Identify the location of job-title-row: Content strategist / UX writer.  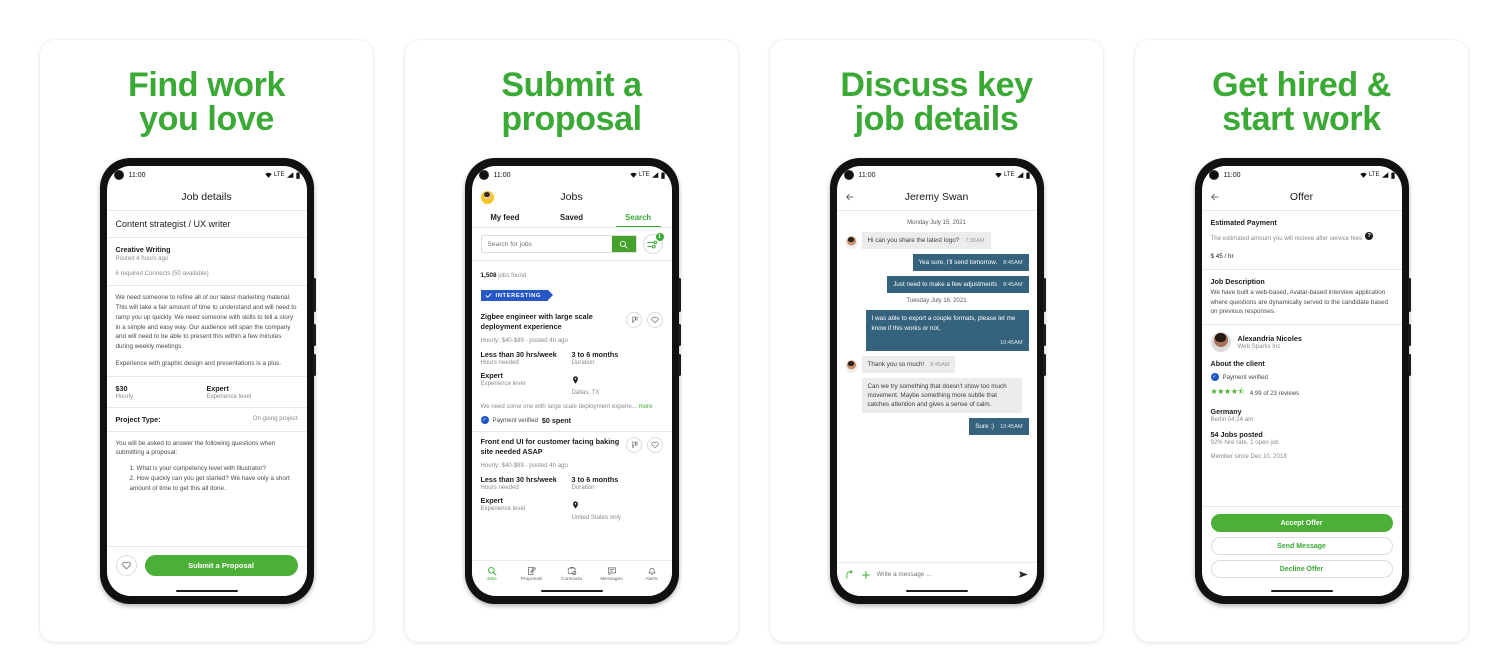
(207, 224).